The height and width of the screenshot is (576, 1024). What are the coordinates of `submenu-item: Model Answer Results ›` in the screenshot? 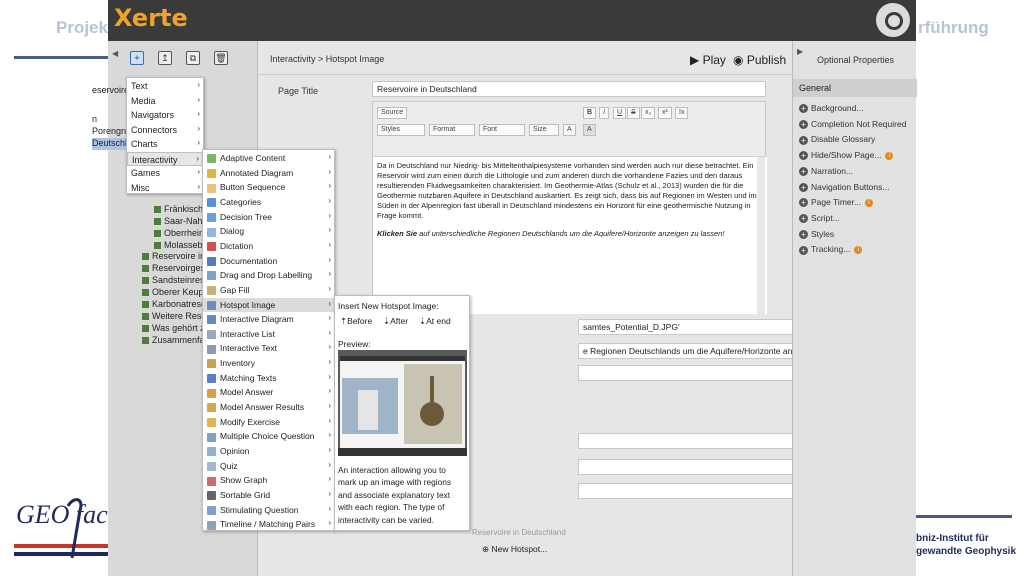 It's located at (269, 407).